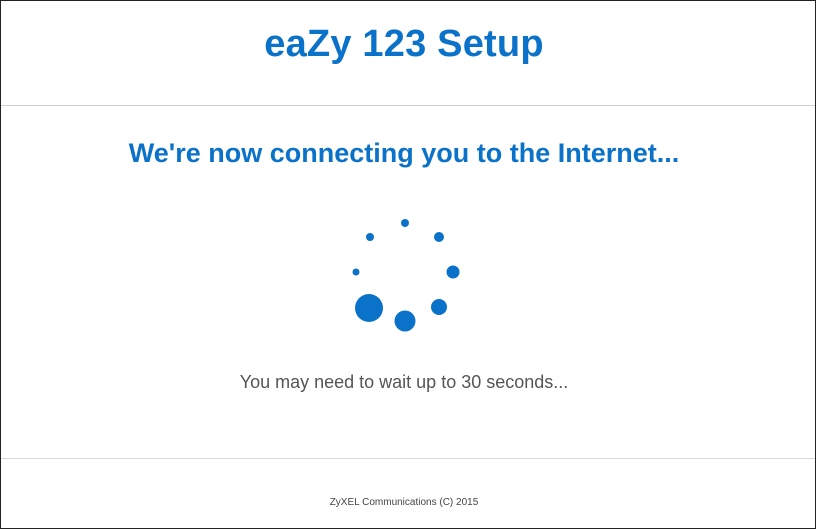 The image size is (816, 529). Describe the element at coordinates (408, 493) in the screenshot. I see `footer: ZyXEL Communications (C) 2015` at that location.